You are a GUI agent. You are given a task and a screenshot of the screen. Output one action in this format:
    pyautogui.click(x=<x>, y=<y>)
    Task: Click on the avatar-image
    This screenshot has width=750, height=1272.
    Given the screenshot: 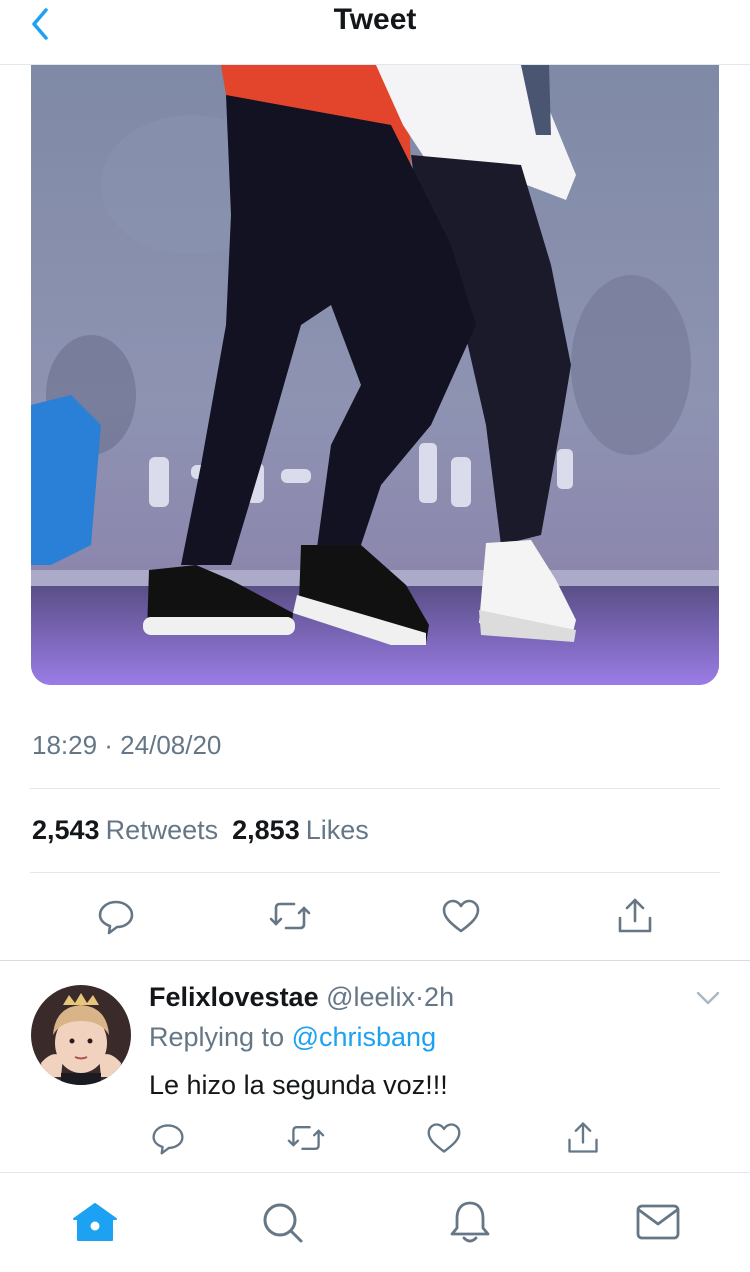 What is the action you would take?
    pyautogui.click(x=81, y=1035)
    